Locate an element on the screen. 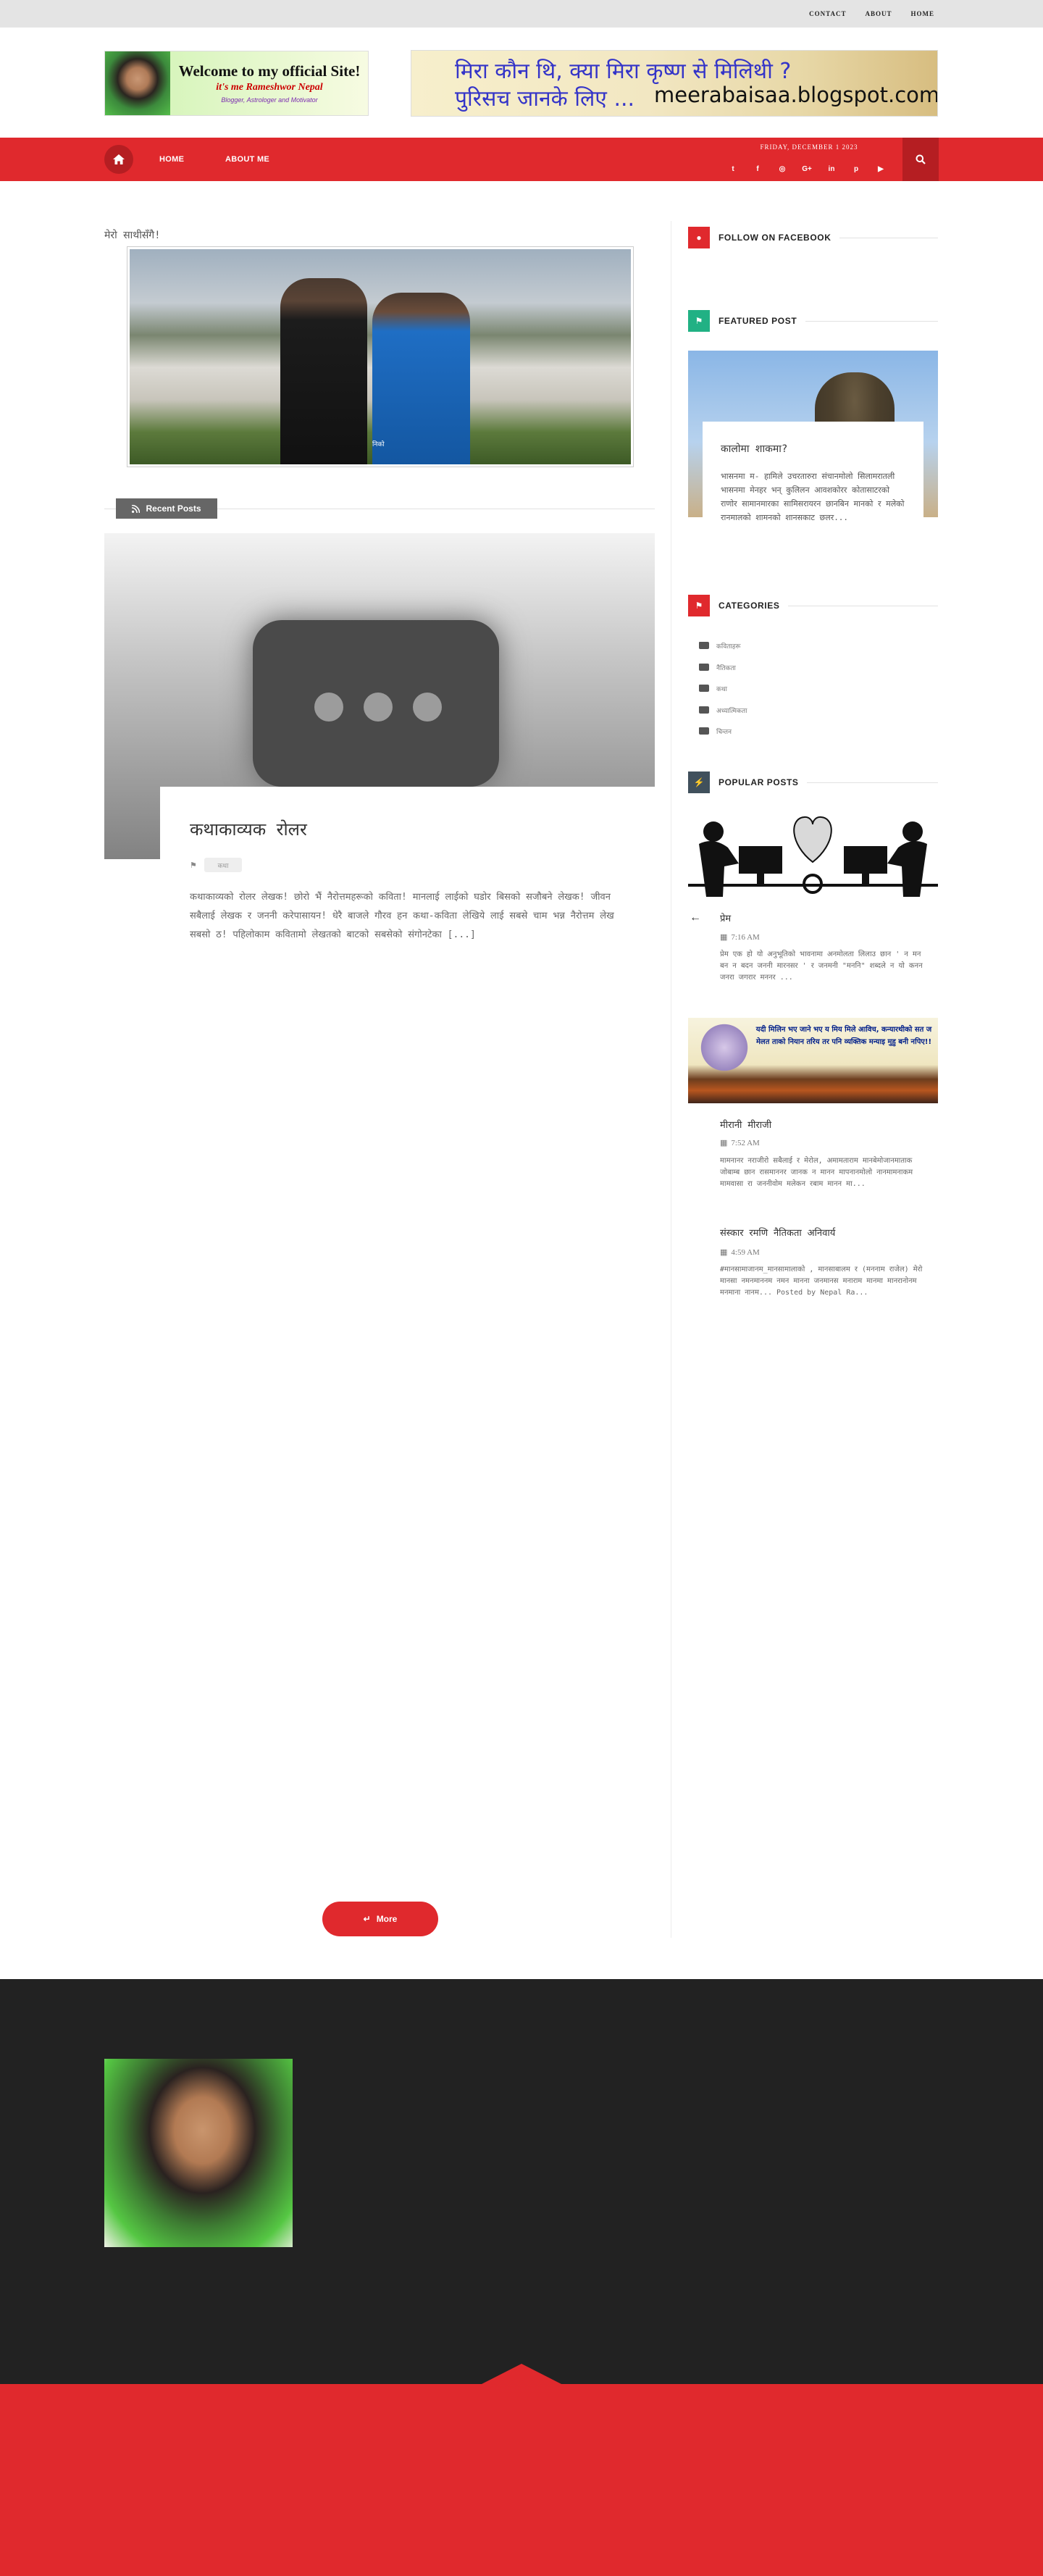 The image size is (1043, 2576). popular-post-time: ▦ 4:59 AM is located at coordinates (740, 1252).